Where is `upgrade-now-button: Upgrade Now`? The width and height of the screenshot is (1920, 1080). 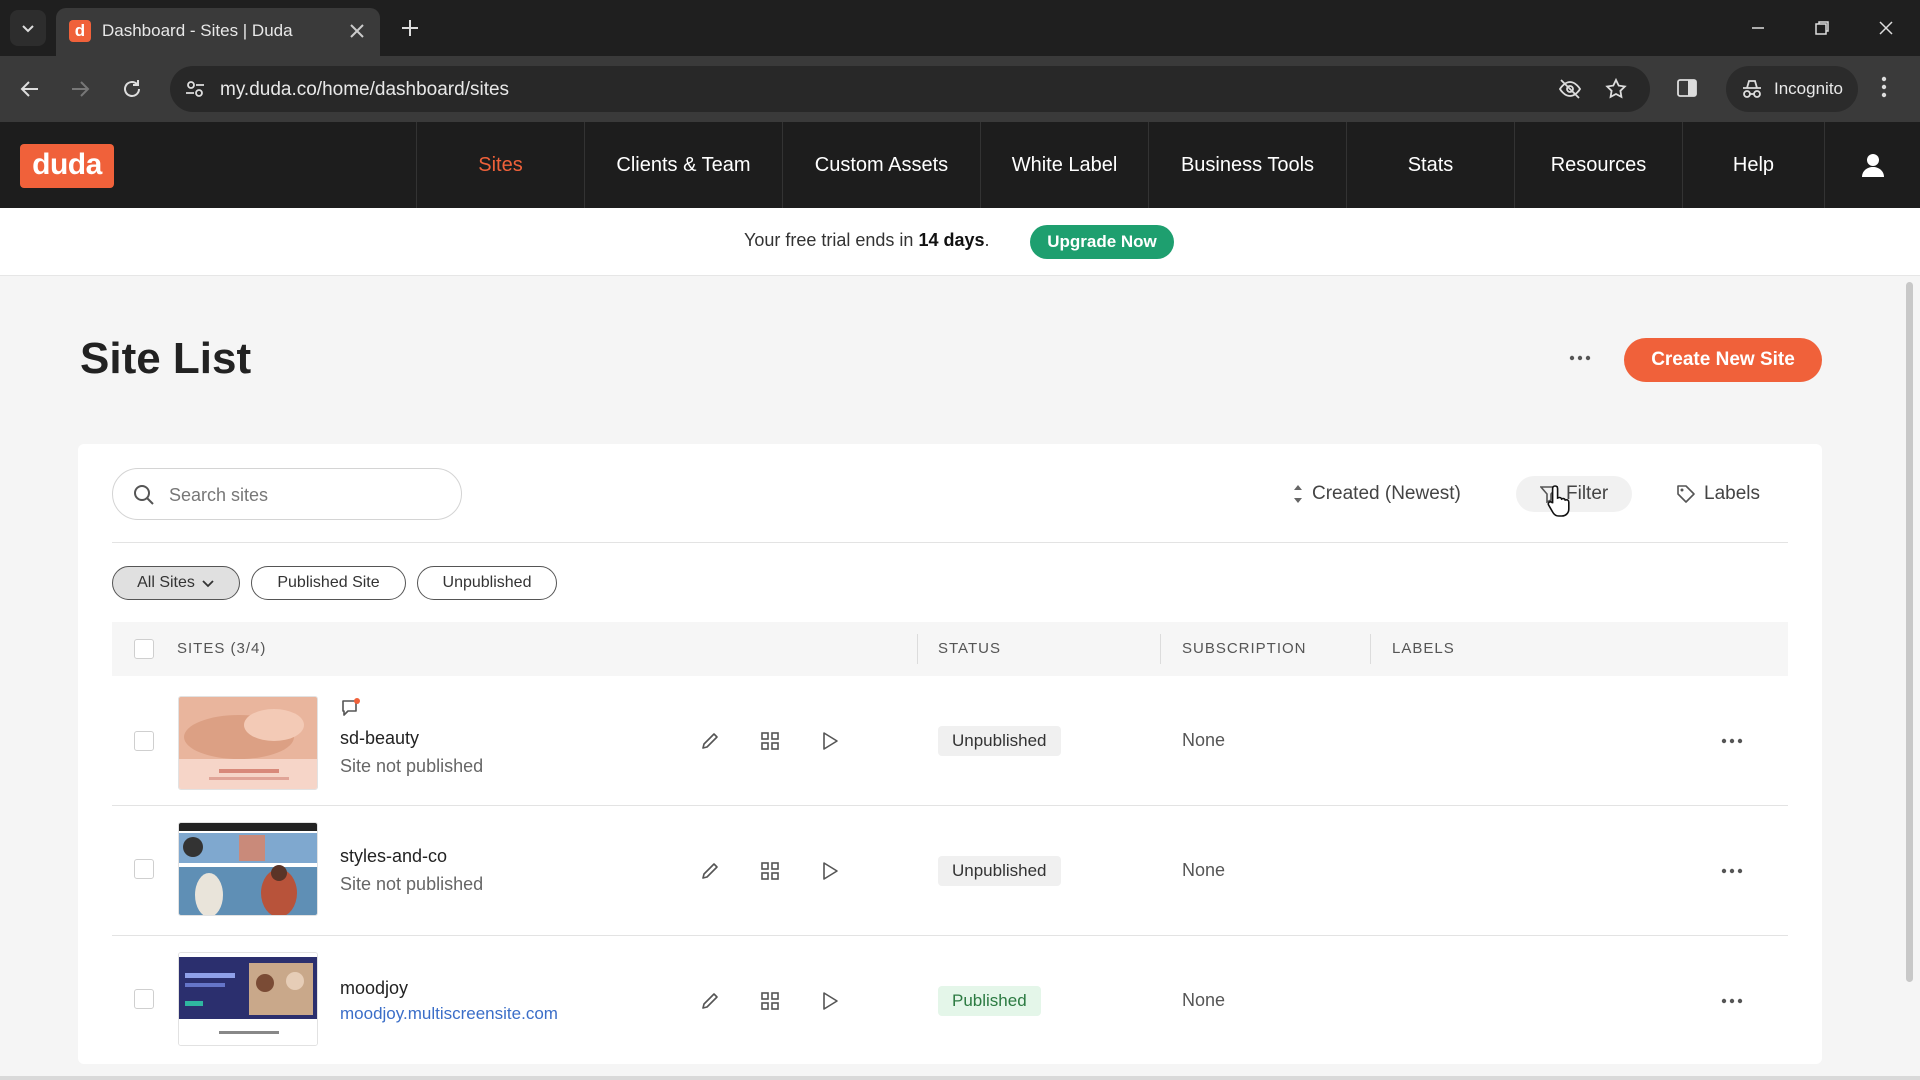 upgrade-now-button: Upgrade Now is located at coordinates (1102, 242).